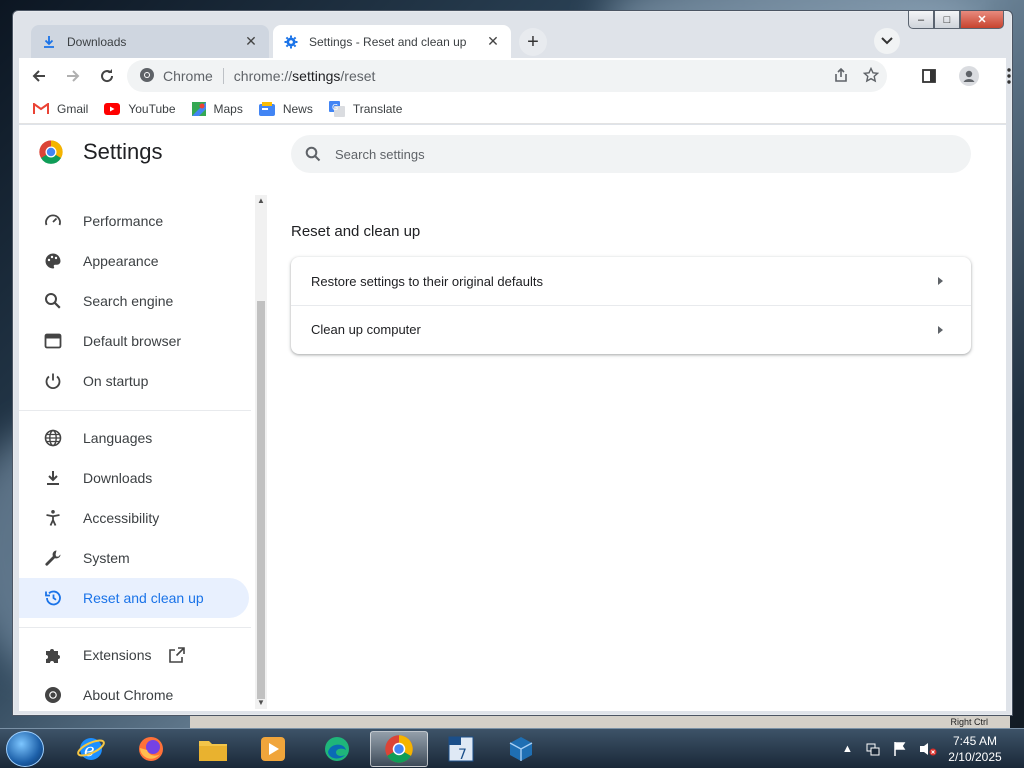 The image size is (1024, 768). What do you see at coordinates (117, 655) in the screenshot?
I see `sidebar-item-label: Extensions` at bounding box center [117, 655].